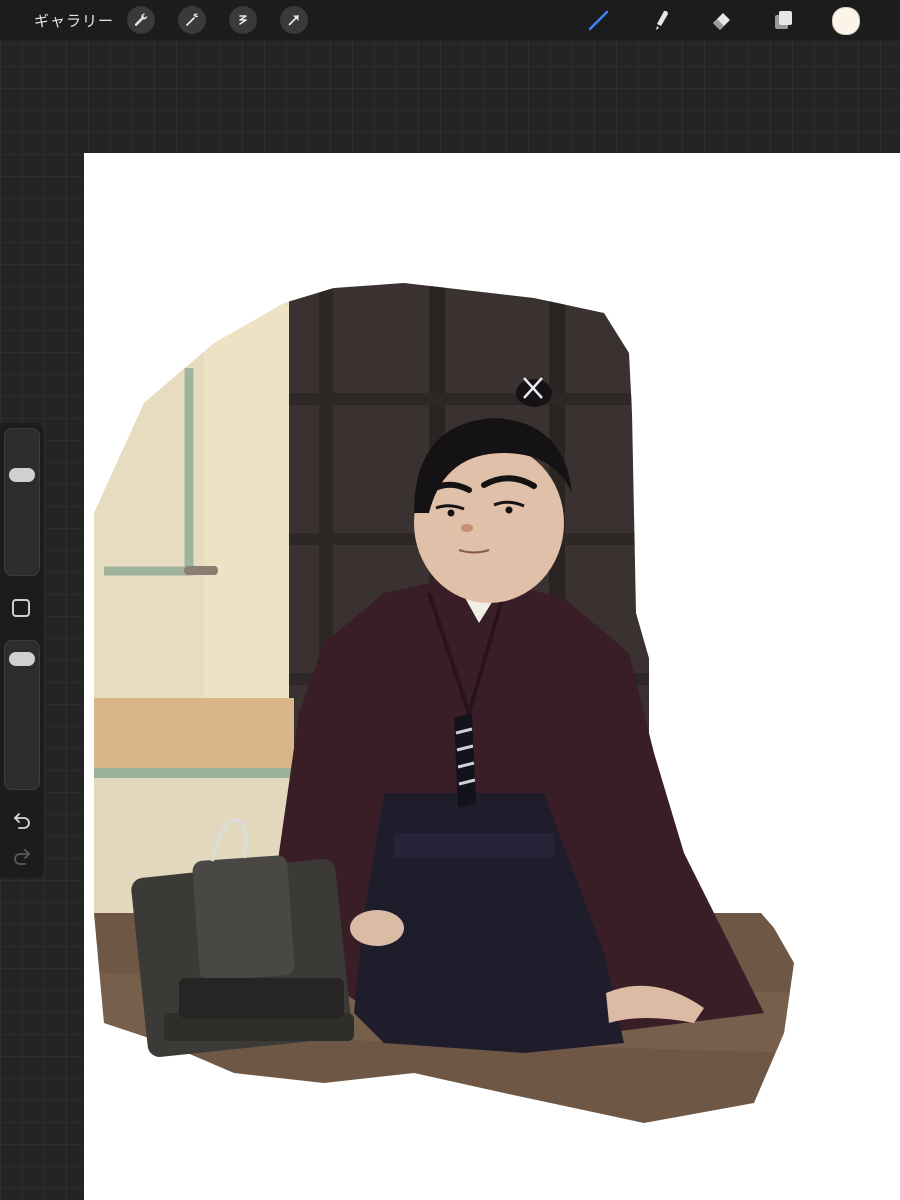 This screenshot has width=900, height=1200. I want to click on gallery-button: ギャラリー, so click(74, 20).